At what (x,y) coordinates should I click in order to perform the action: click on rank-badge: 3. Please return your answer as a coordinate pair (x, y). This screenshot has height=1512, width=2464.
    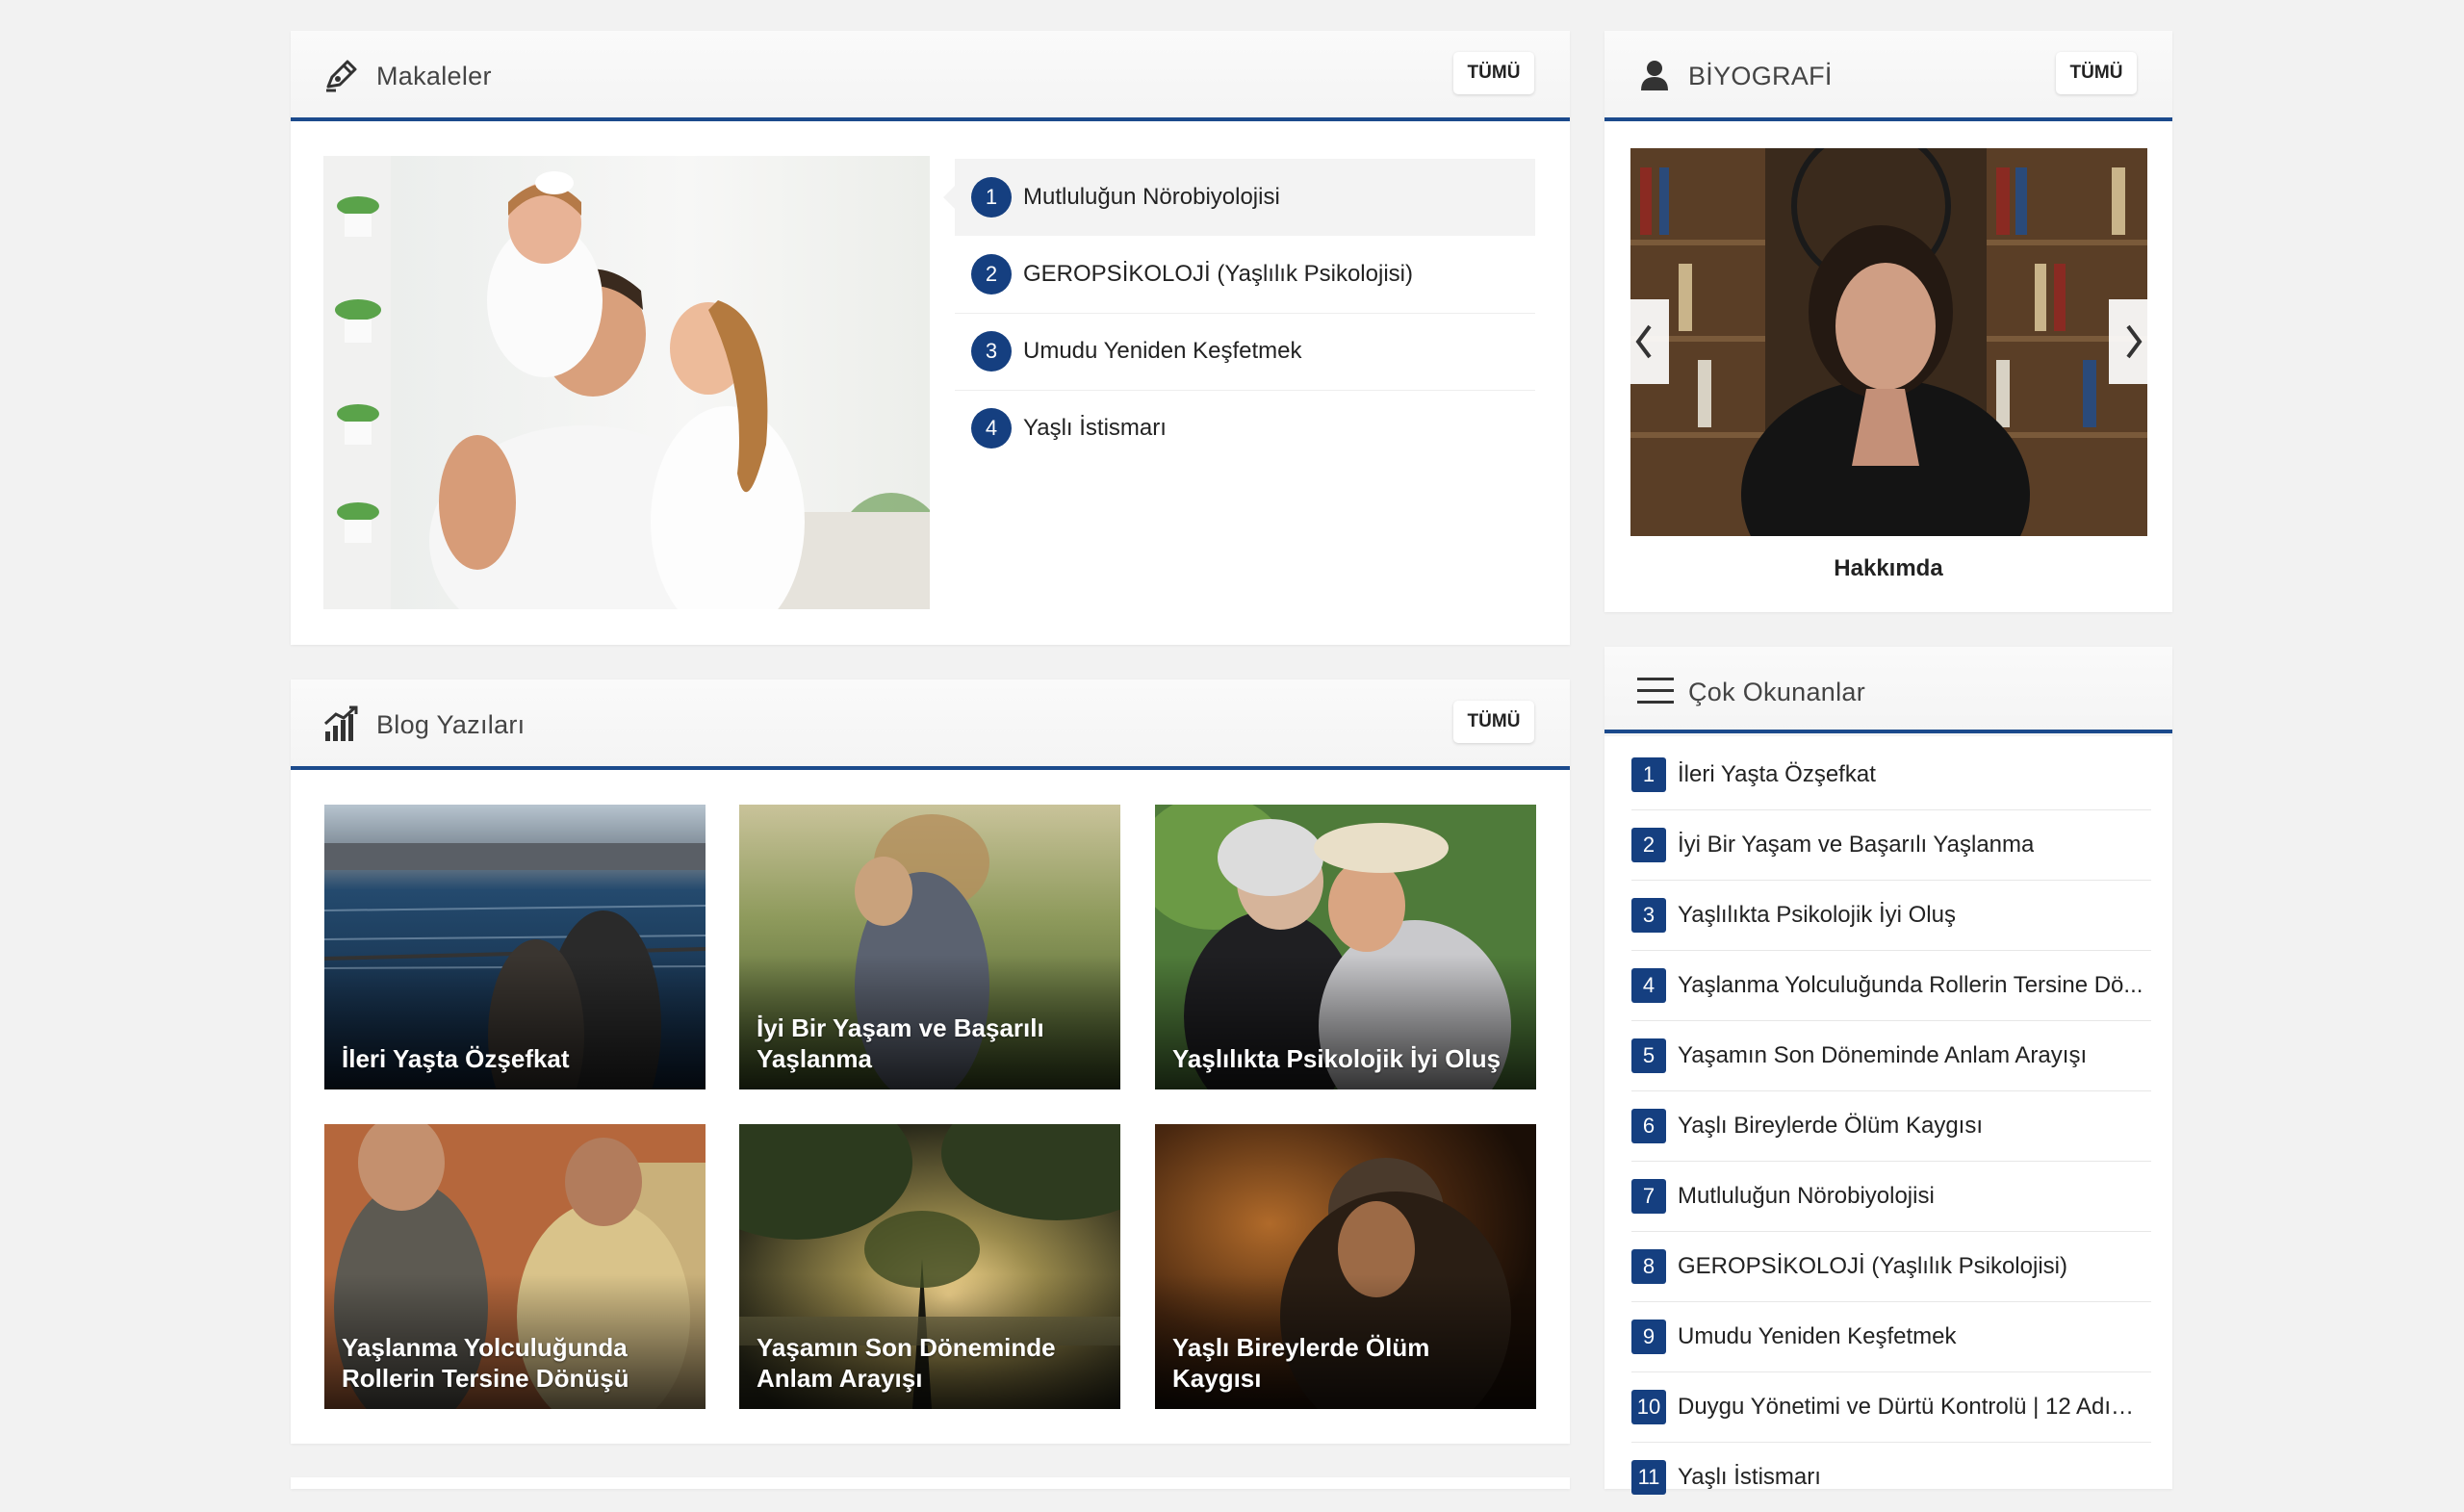
    Looking at the image, I should click on (1648, 915).